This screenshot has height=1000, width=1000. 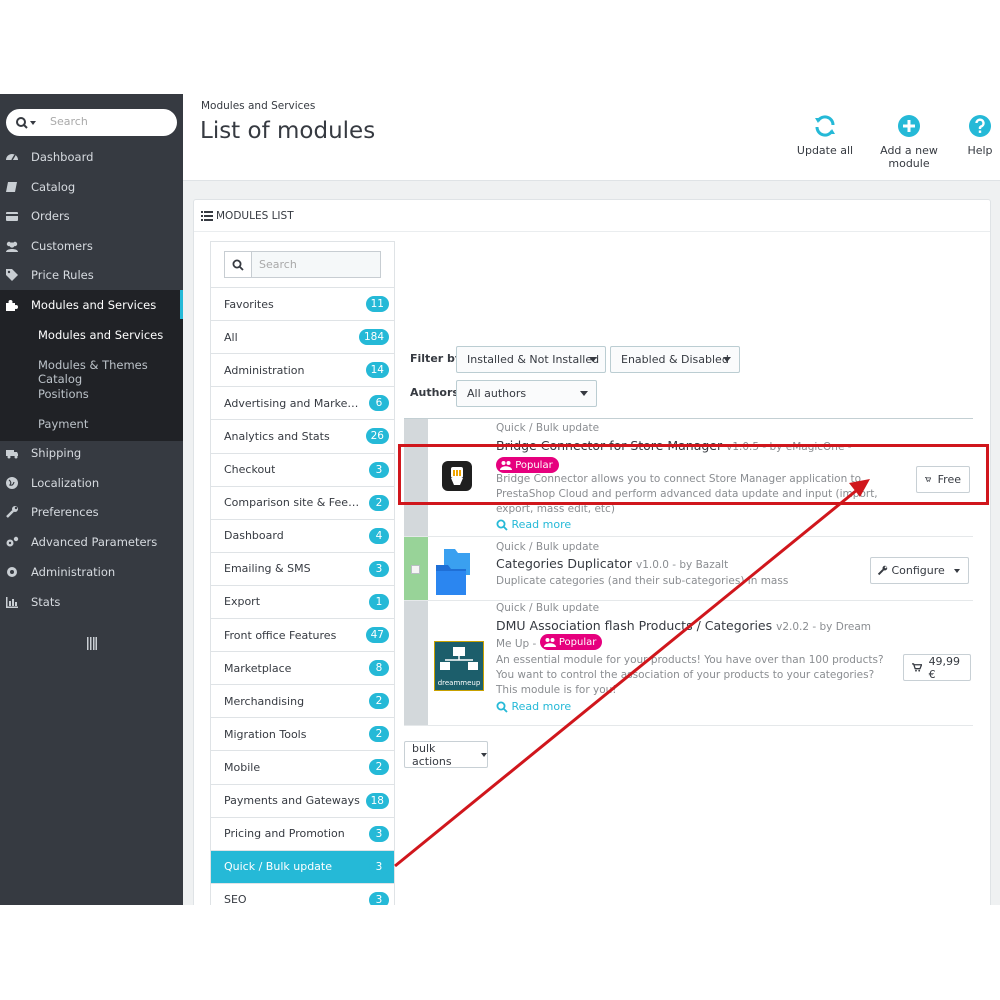 I want to click on description-line: This module is for you!, so click(x=556, y=690).